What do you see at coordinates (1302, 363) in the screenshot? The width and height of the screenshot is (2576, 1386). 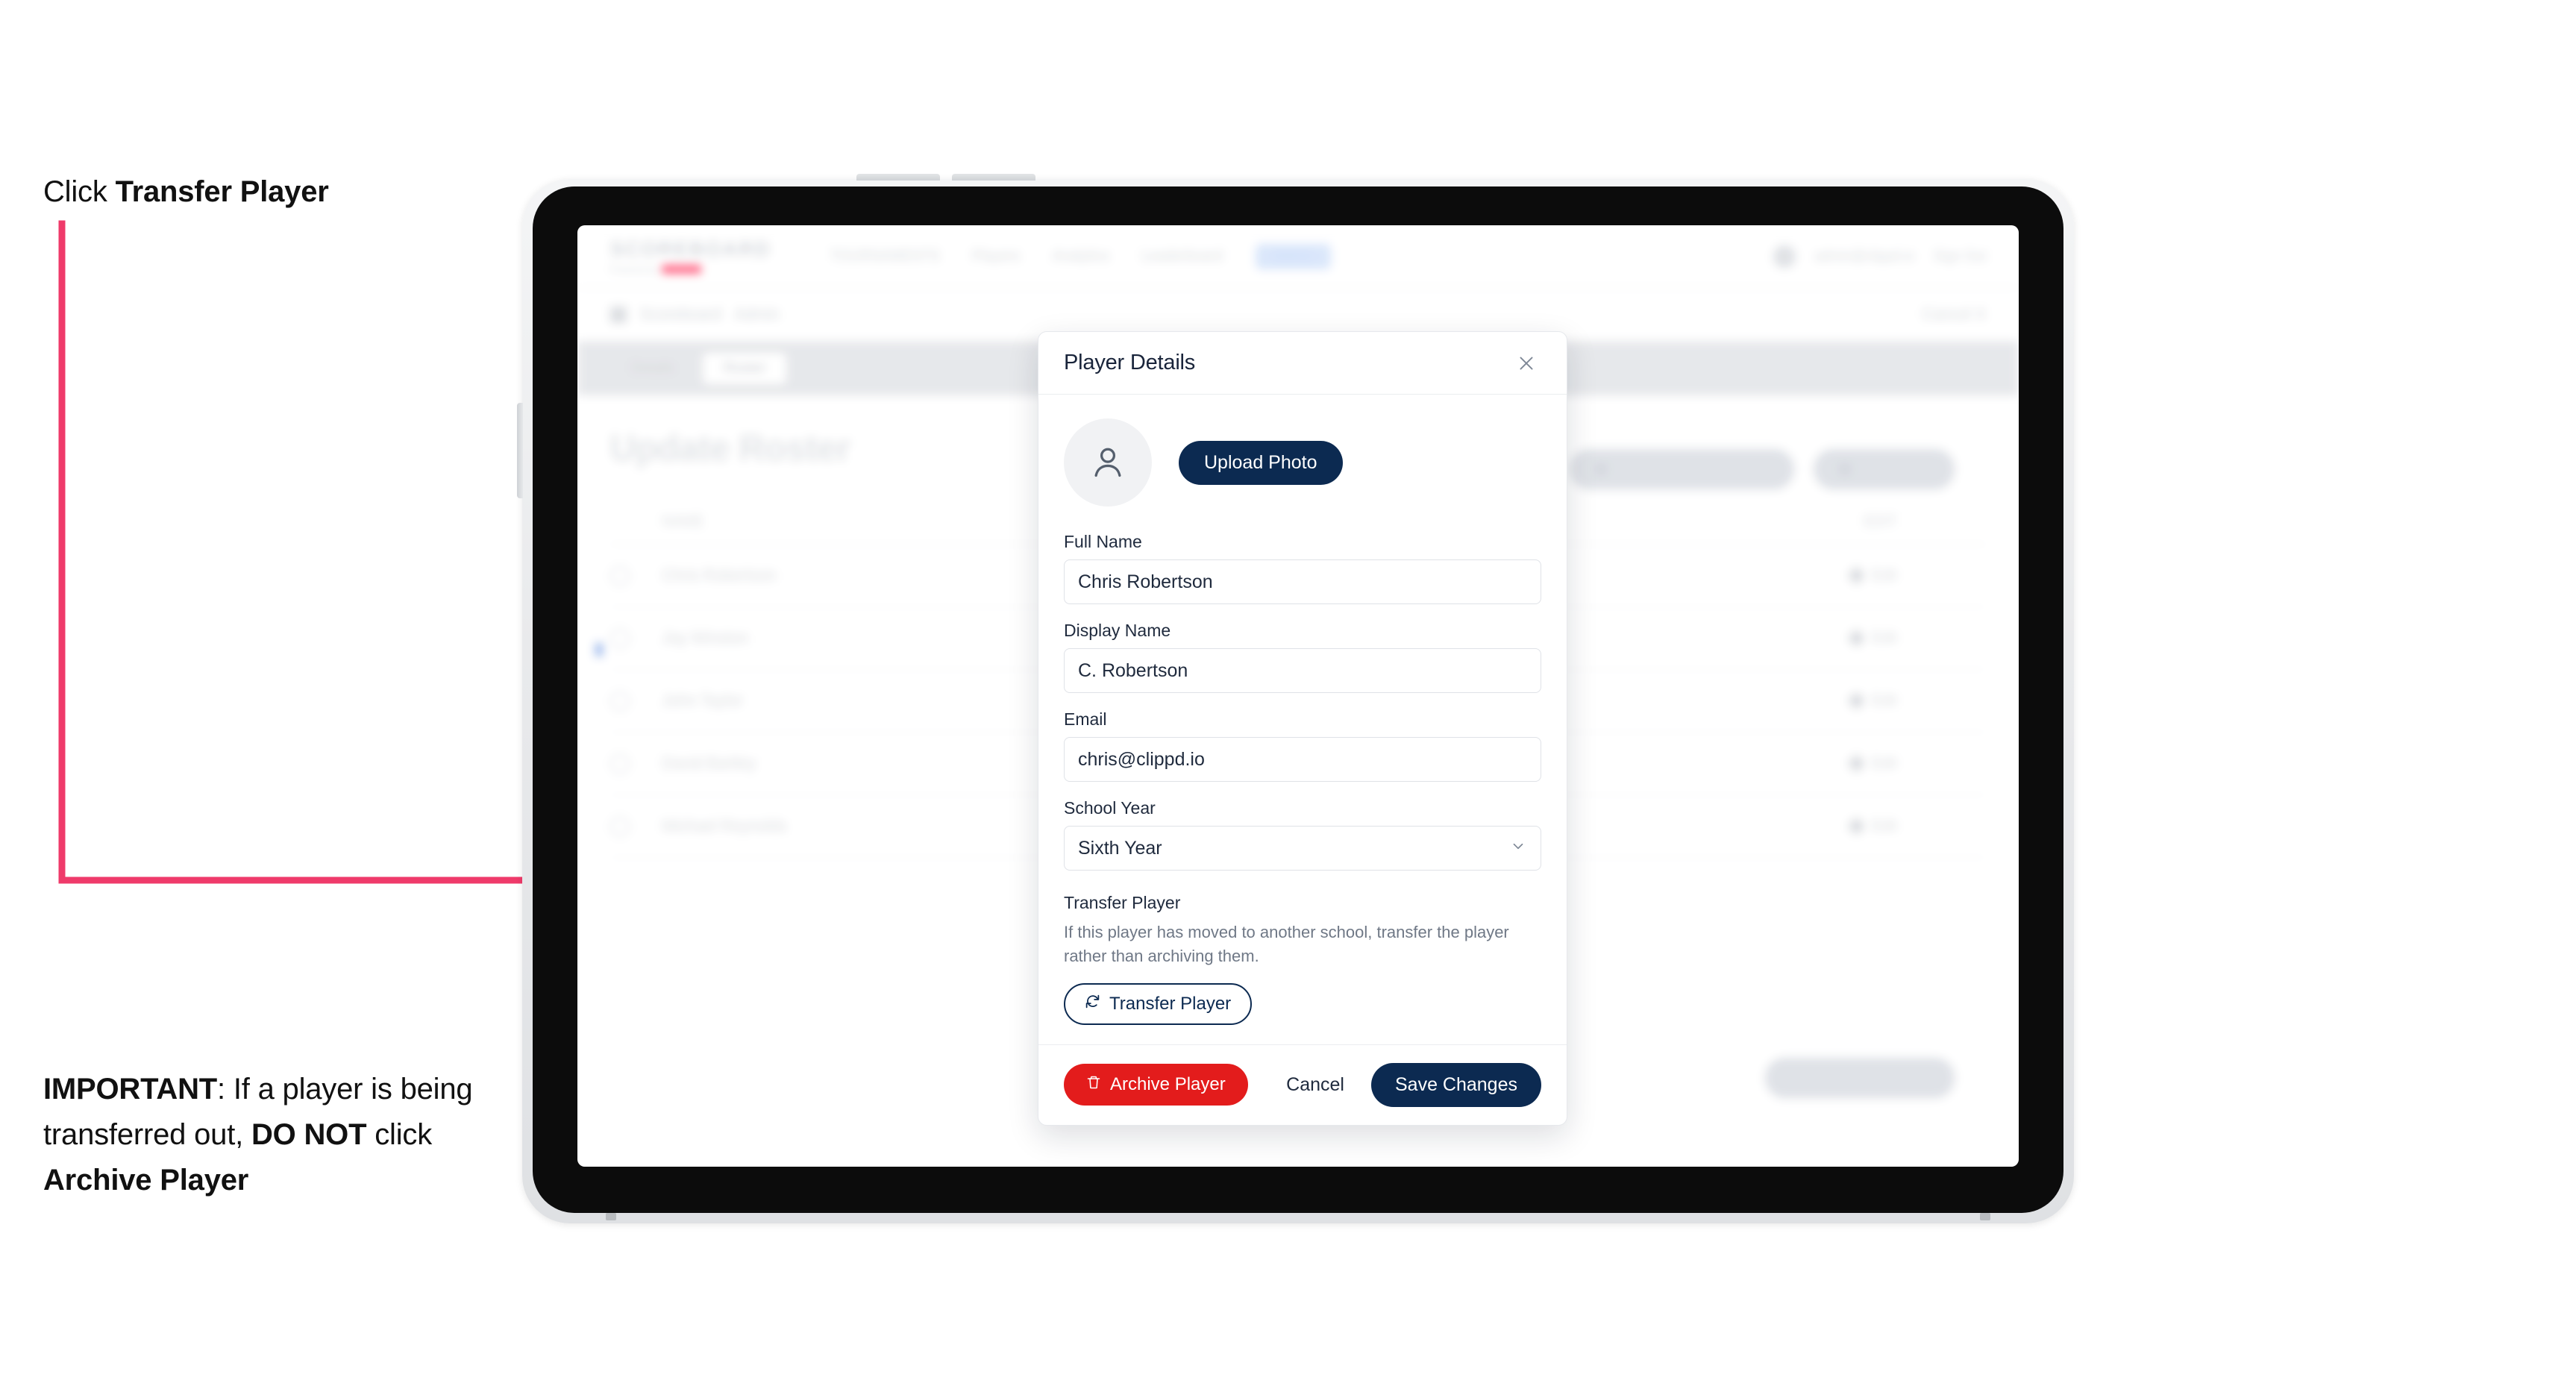 I see `modal-header: Player Details` at bounding box center [1302, 363].